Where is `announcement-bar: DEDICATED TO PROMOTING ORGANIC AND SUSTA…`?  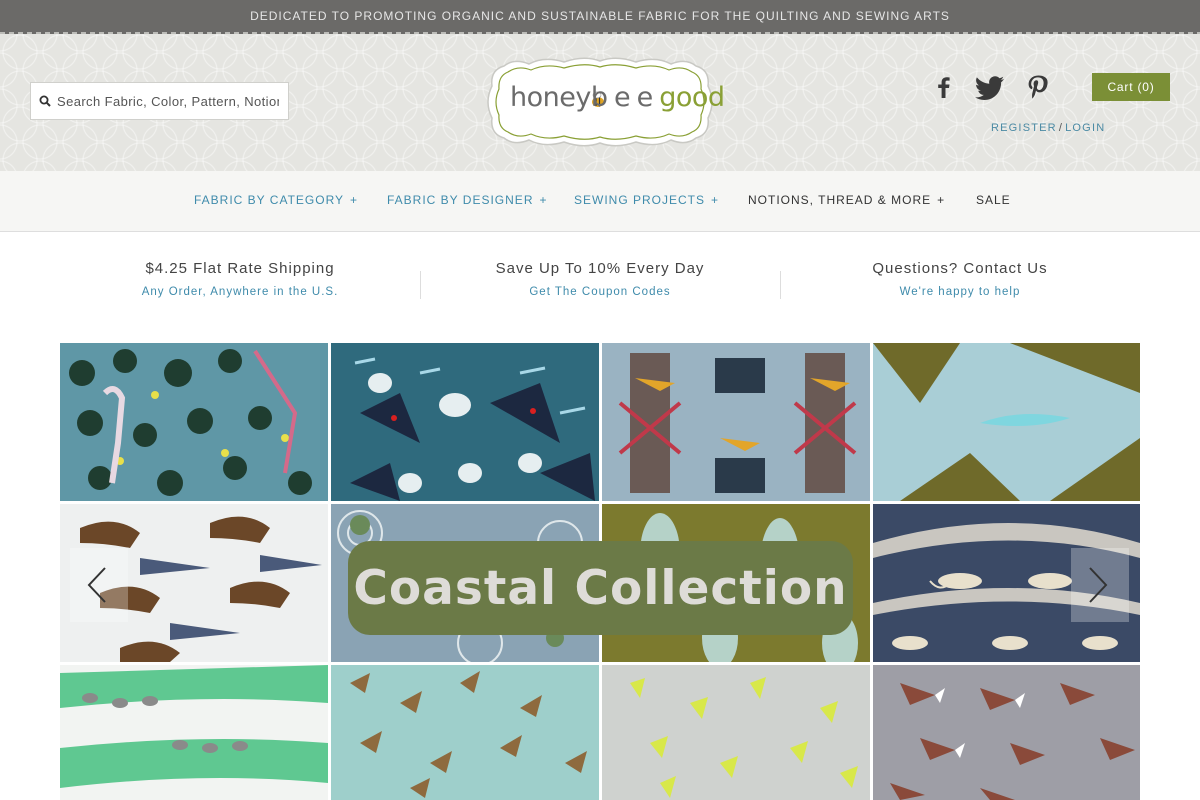
announcement-bar: DEDICATED TO PROMOTING ORGANIC AND SUSTA… is located at coordinates (600, 17).